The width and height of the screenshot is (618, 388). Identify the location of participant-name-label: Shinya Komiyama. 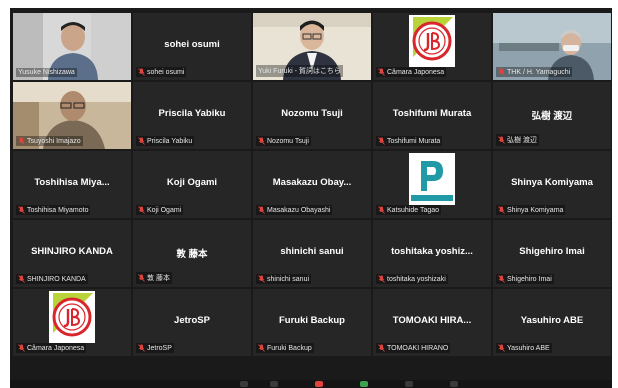
(535, 210).